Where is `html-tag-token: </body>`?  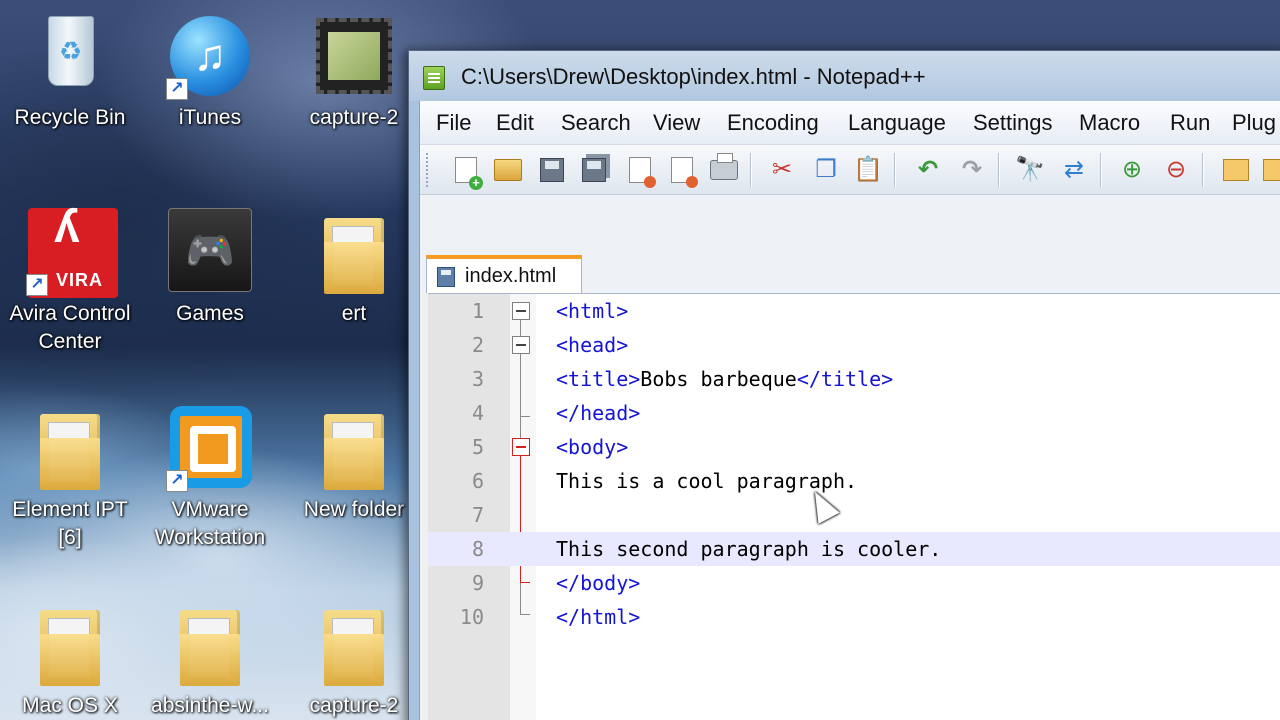 html-tag-token: </body> is located at coordinates (598, 583).